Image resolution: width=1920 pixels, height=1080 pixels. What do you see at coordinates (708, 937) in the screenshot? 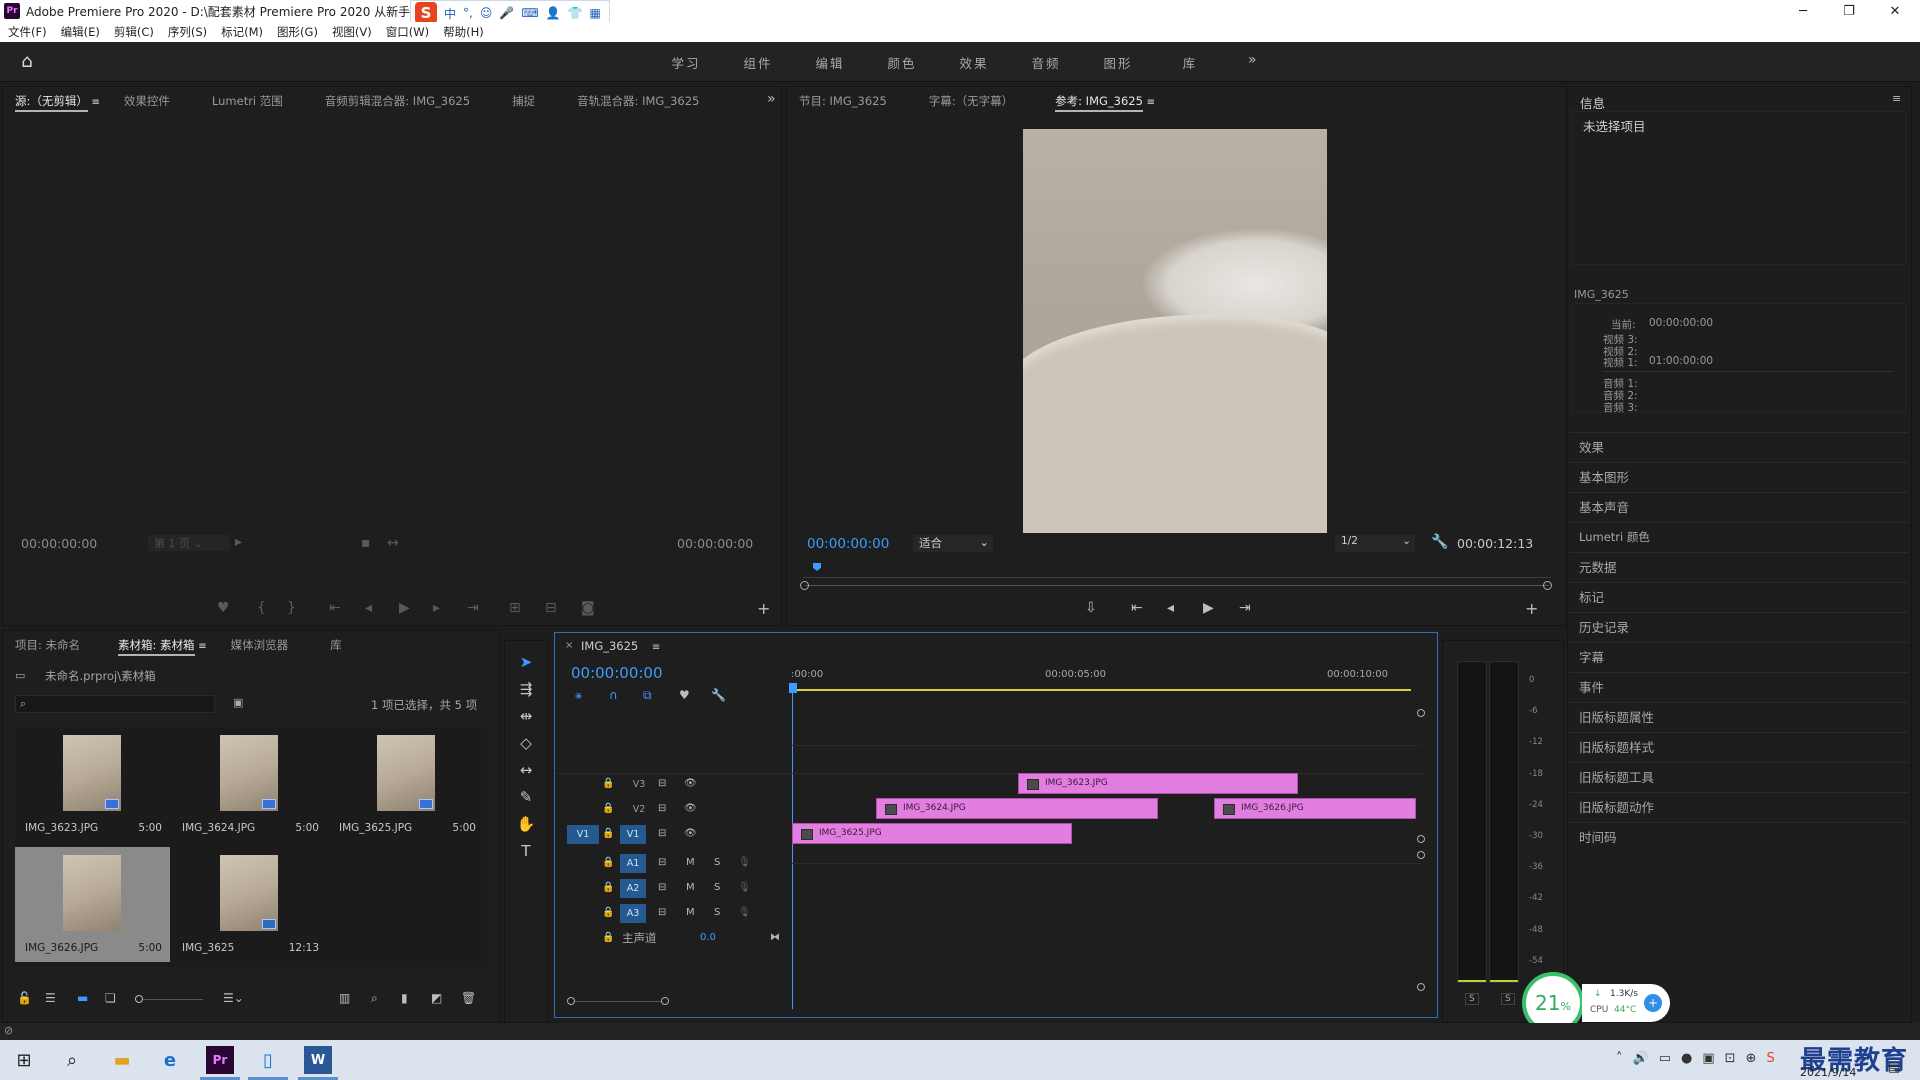
I see `master-volume-value: 0.0` at bounding box center [708, 937].